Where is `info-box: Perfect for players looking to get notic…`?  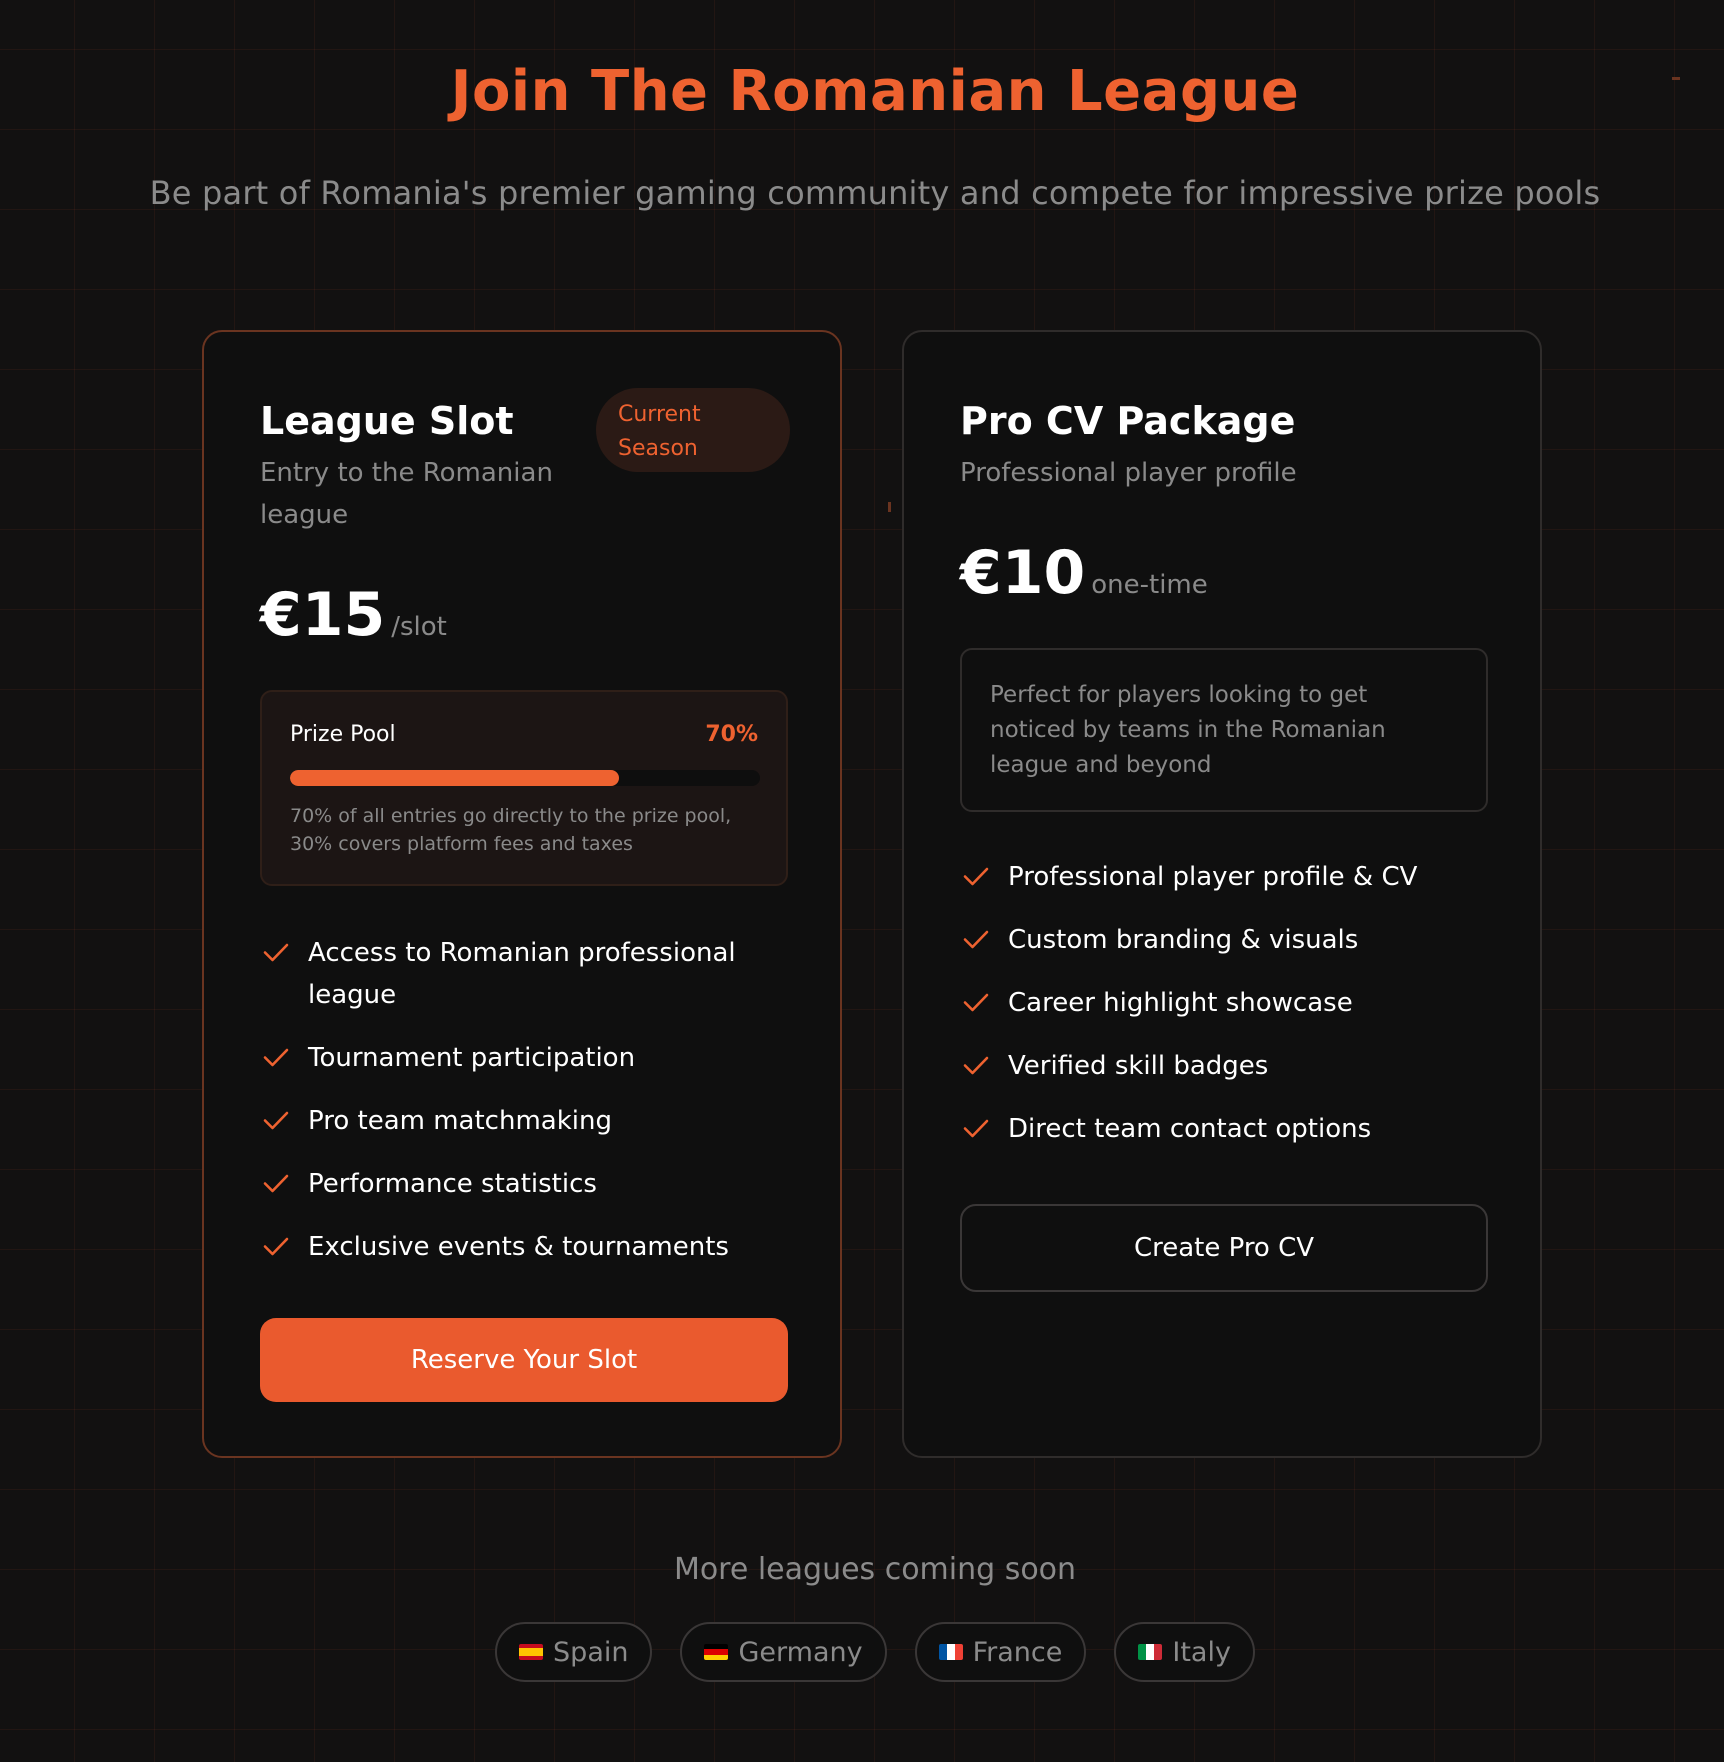
info-box: Perfect for players looking to get notic… is located at coordinates (1224, 730).